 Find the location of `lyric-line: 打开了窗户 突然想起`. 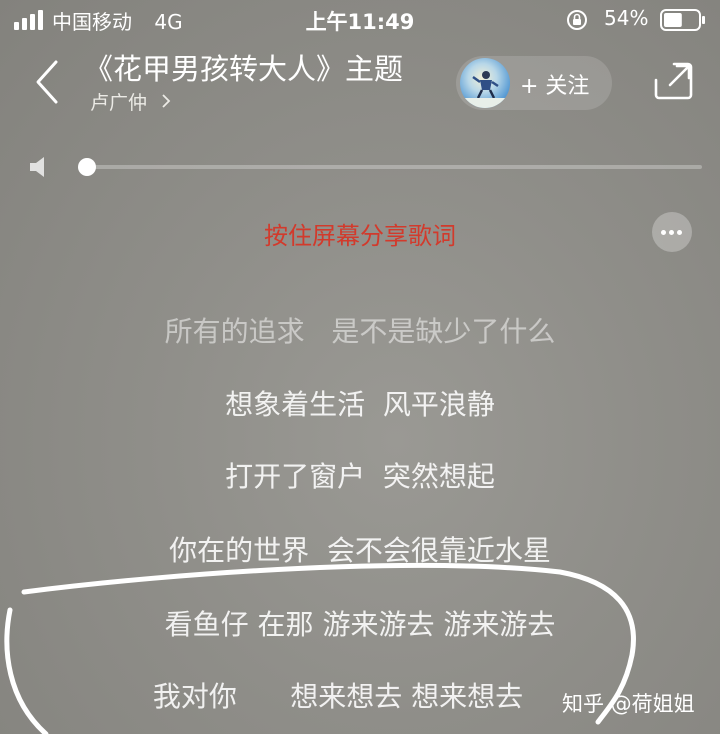

lyric-line: 打开了窗户 突然想起 is located at coordinates (360, 476).